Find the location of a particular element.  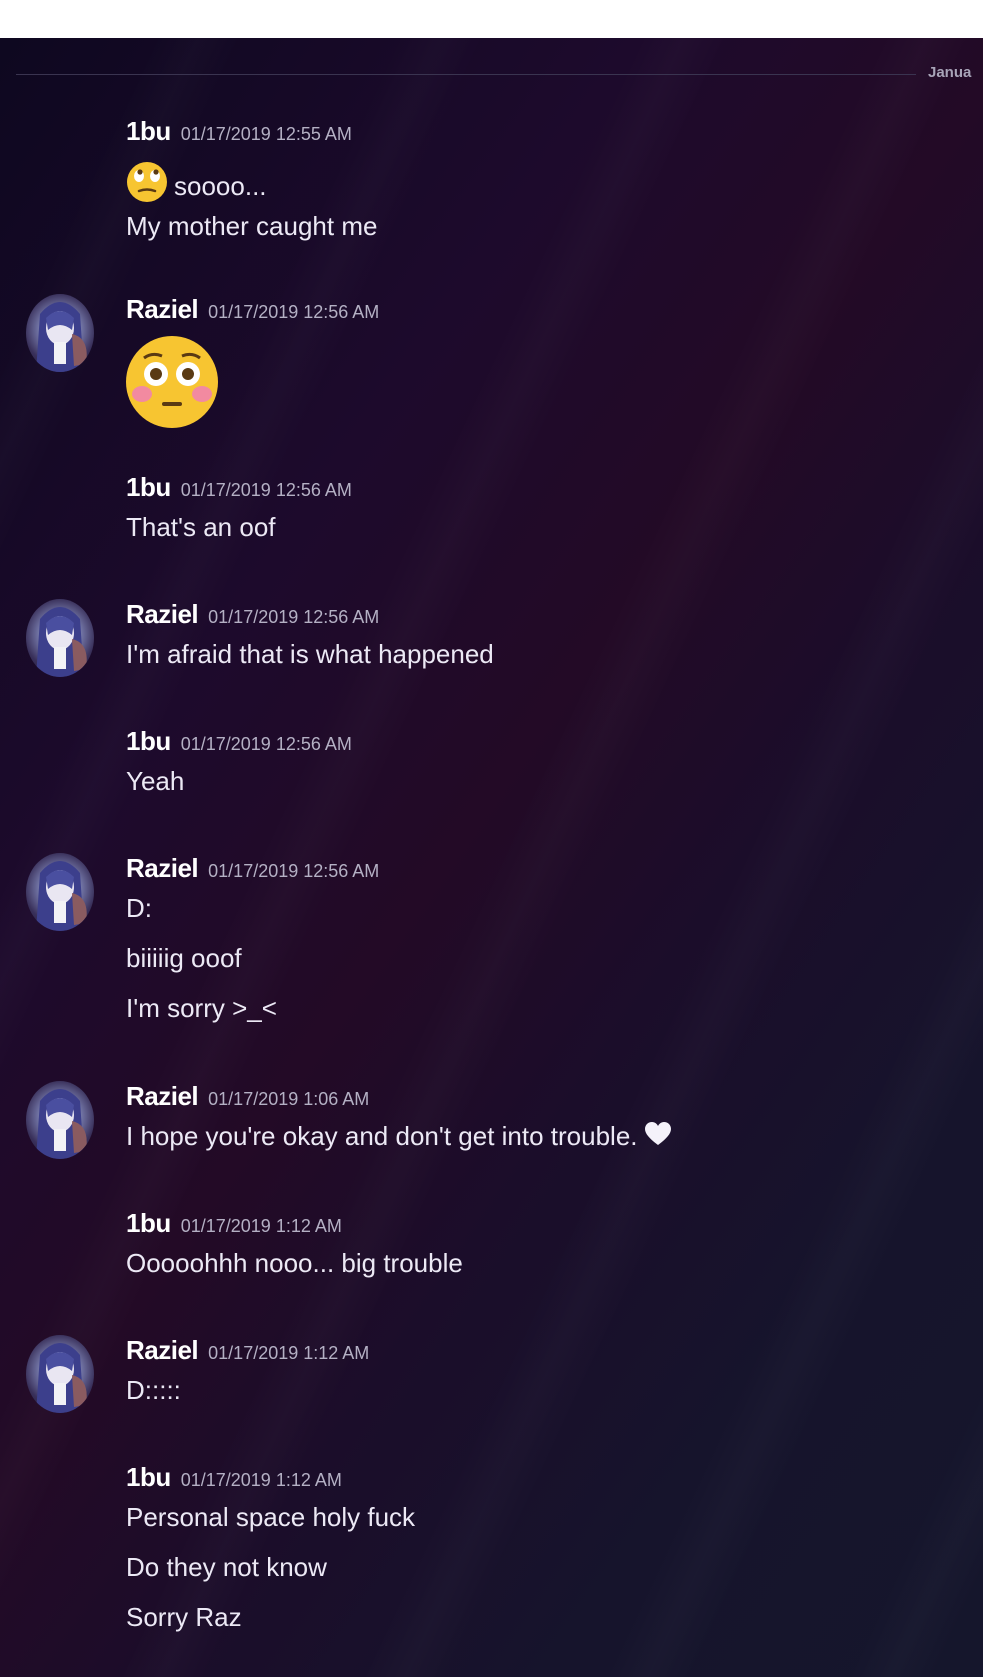

message-line: D::::: is located at coordinates (153, 1390).